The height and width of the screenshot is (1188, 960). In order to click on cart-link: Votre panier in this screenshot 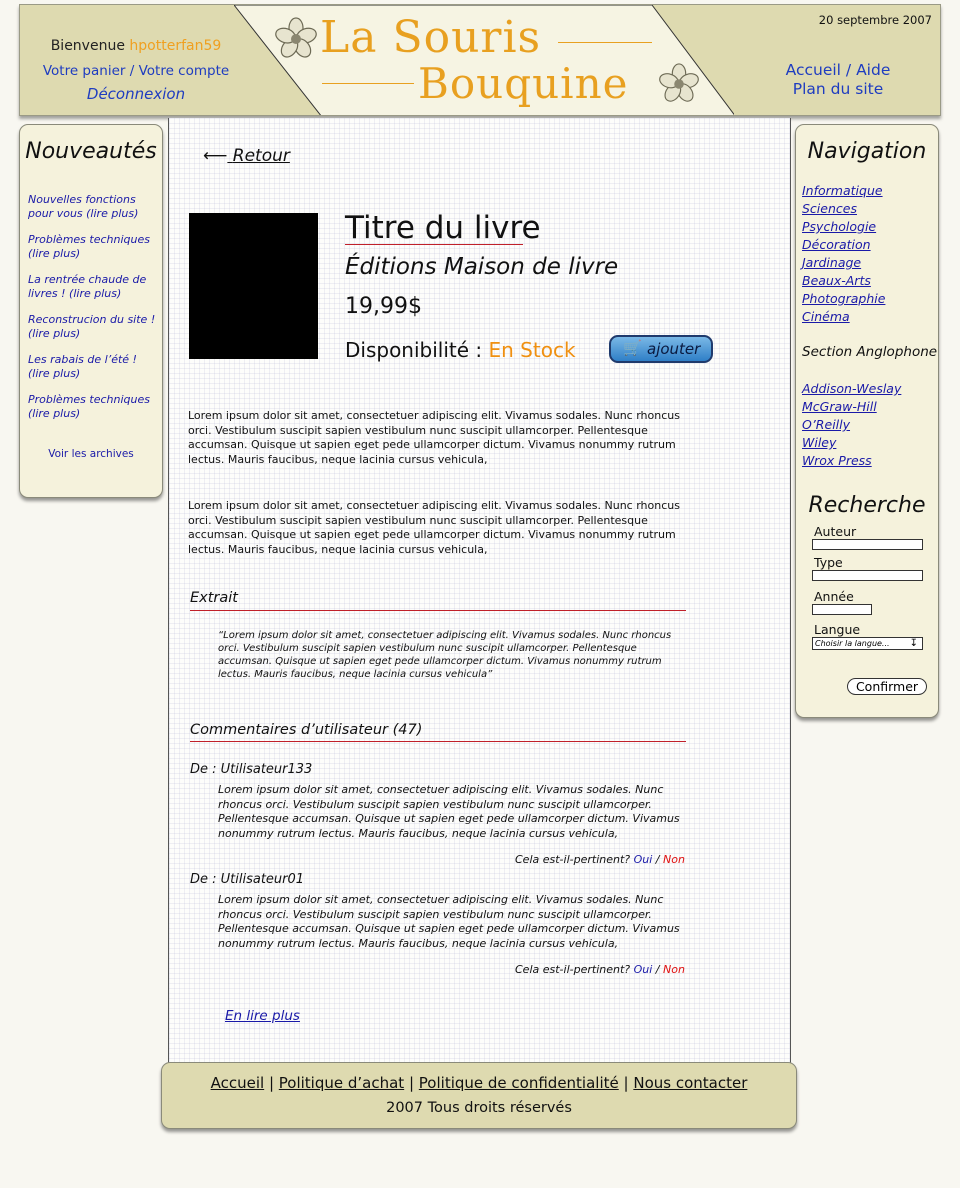, I will do `click(84, 71)`.